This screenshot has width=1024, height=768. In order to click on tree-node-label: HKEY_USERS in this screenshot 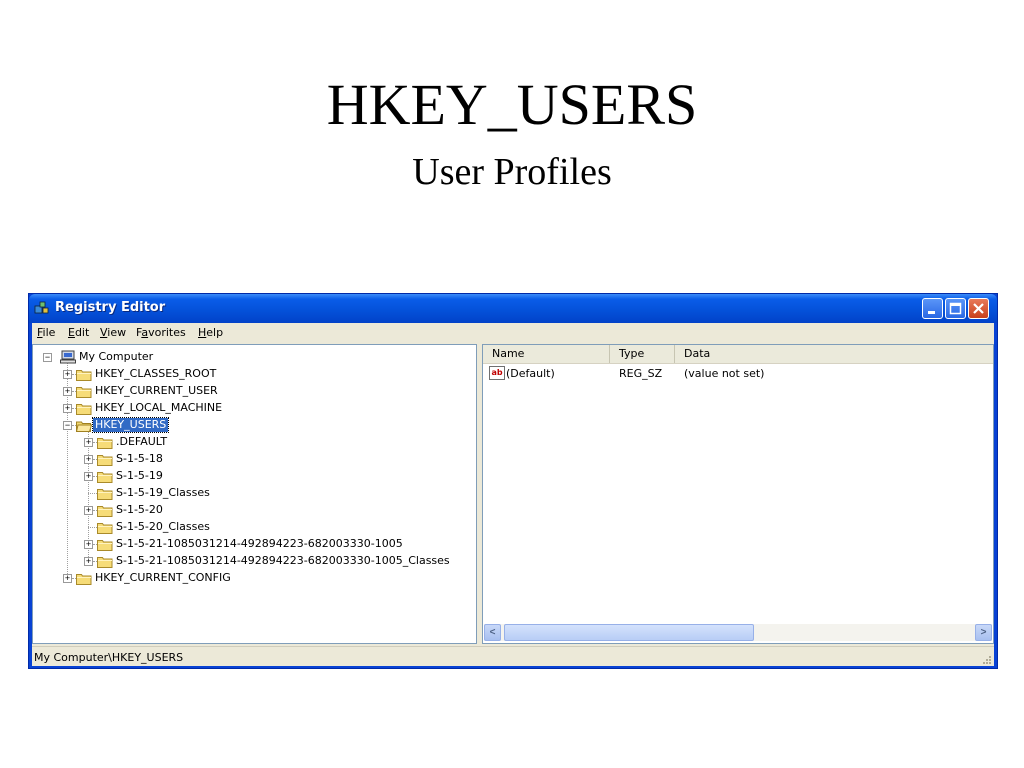, I will do `click(130, 425)`.